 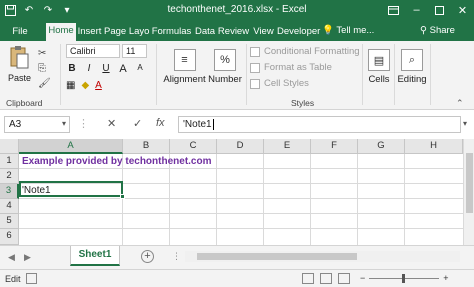 I want to click on tab-insert: Insert, so click(x=89, y=32).